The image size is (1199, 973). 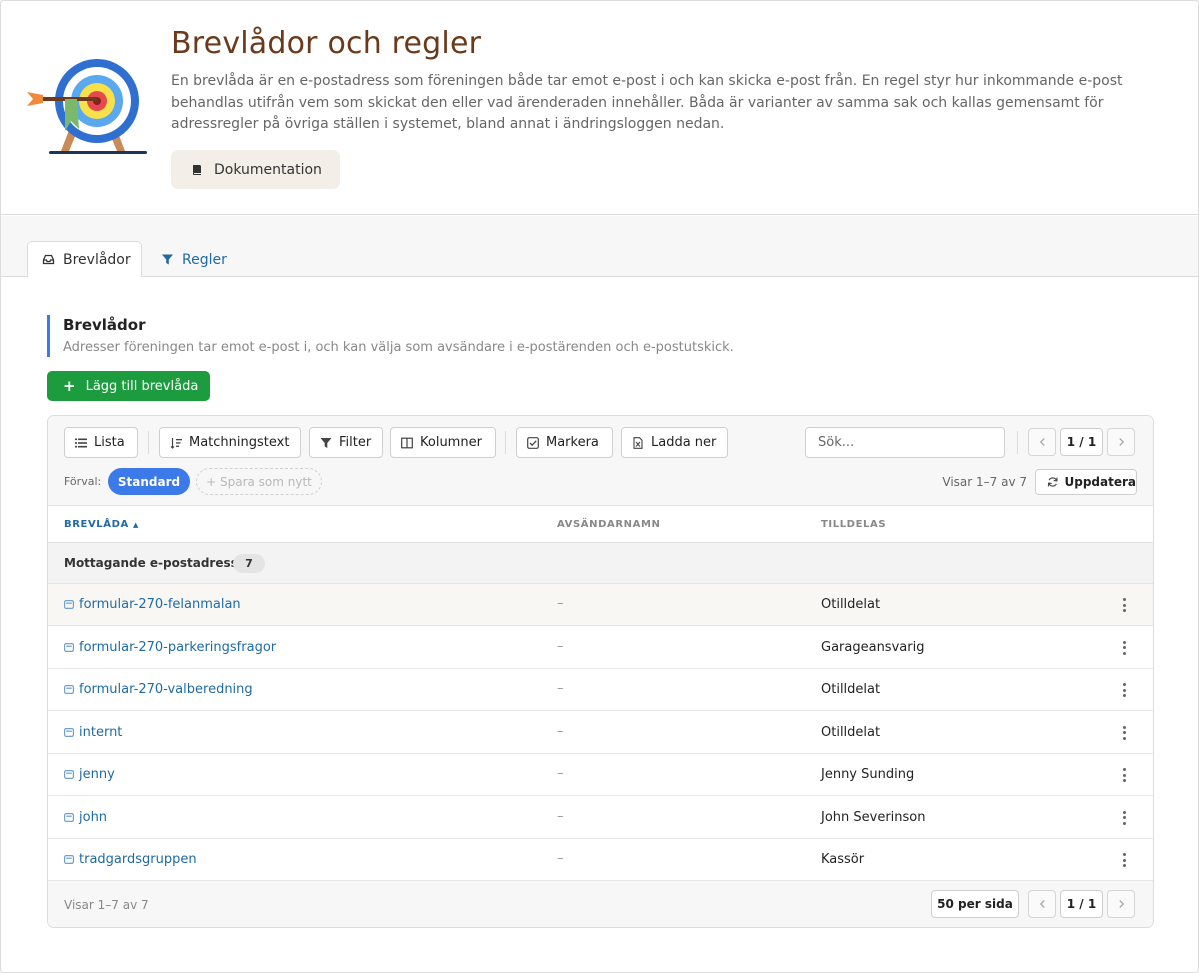 What do you see at coordinates (101, 732) in the screenshot?
I see `mailbox-name: internt` at bounding box center [101, 732].